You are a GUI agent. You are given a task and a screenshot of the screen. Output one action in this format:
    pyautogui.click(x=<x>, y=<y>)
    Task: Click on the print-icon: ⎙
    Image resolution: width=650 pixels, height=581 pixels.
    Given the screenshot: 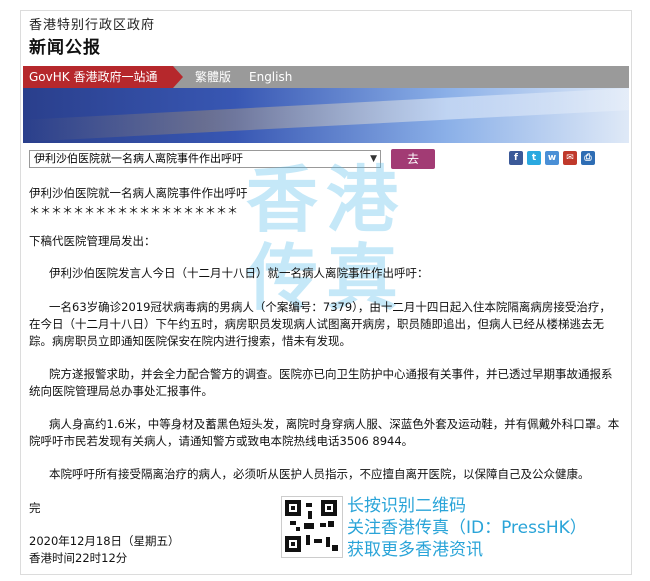 What is the action you would take?
    pyautogui.click(x=588, y=158)
    